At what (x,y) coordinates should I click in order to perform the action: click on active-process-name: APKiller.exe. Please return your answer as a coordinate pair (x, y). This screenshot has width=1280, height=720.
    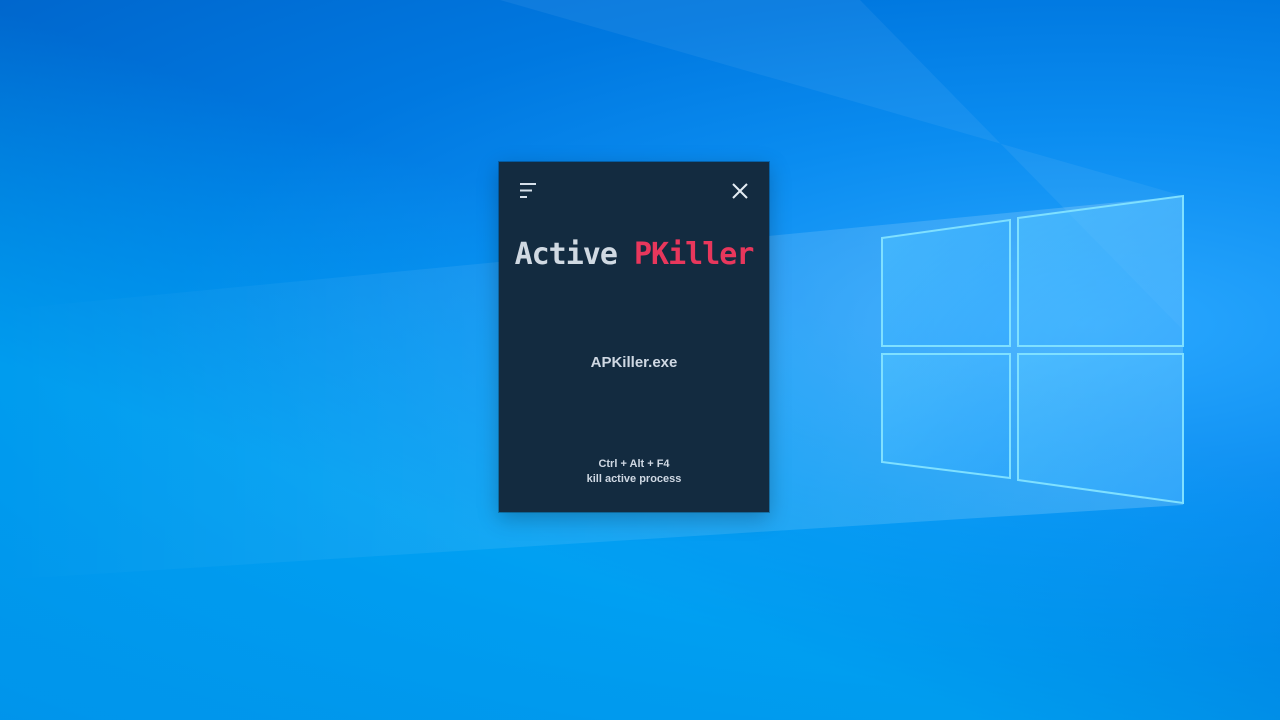
    Looking at the image, I should click on (634, 362).